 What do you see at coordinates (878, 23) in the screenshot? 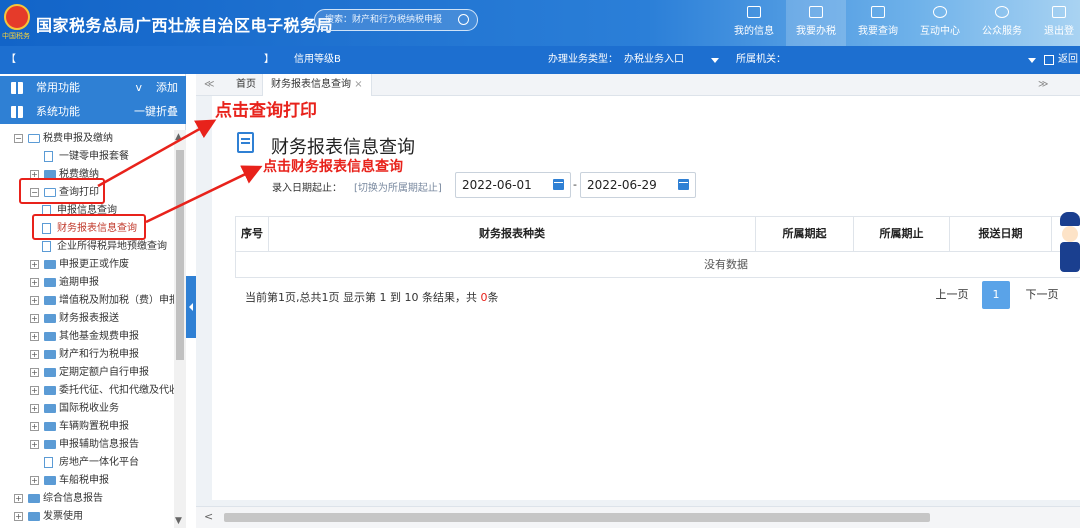
I see `nav-query: 我要查询` at bounding box center [878, 23].